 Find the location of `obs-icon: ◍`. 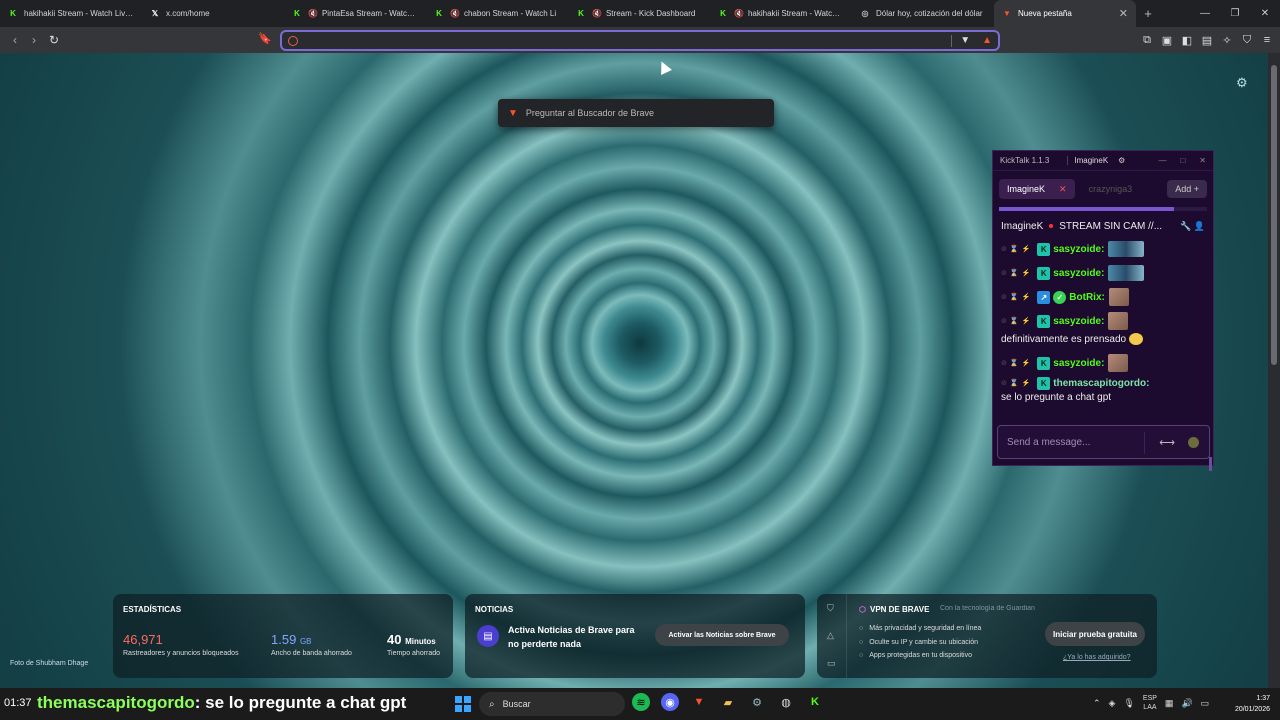

obs-icon: ◍ is located at coordinates (786, 702).